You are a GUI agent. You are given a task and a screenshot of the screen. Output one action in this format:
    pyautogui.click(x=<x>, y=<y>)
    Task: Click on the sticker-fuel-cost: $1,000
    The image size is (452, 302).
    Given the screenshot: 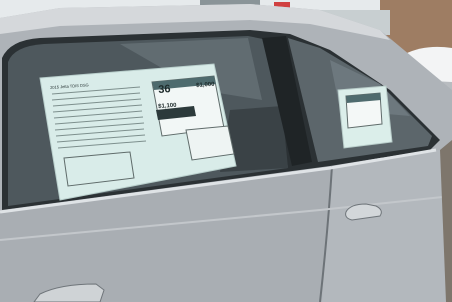 What is the action you would take?
    pyautogui.click(x=205, y=85)
    